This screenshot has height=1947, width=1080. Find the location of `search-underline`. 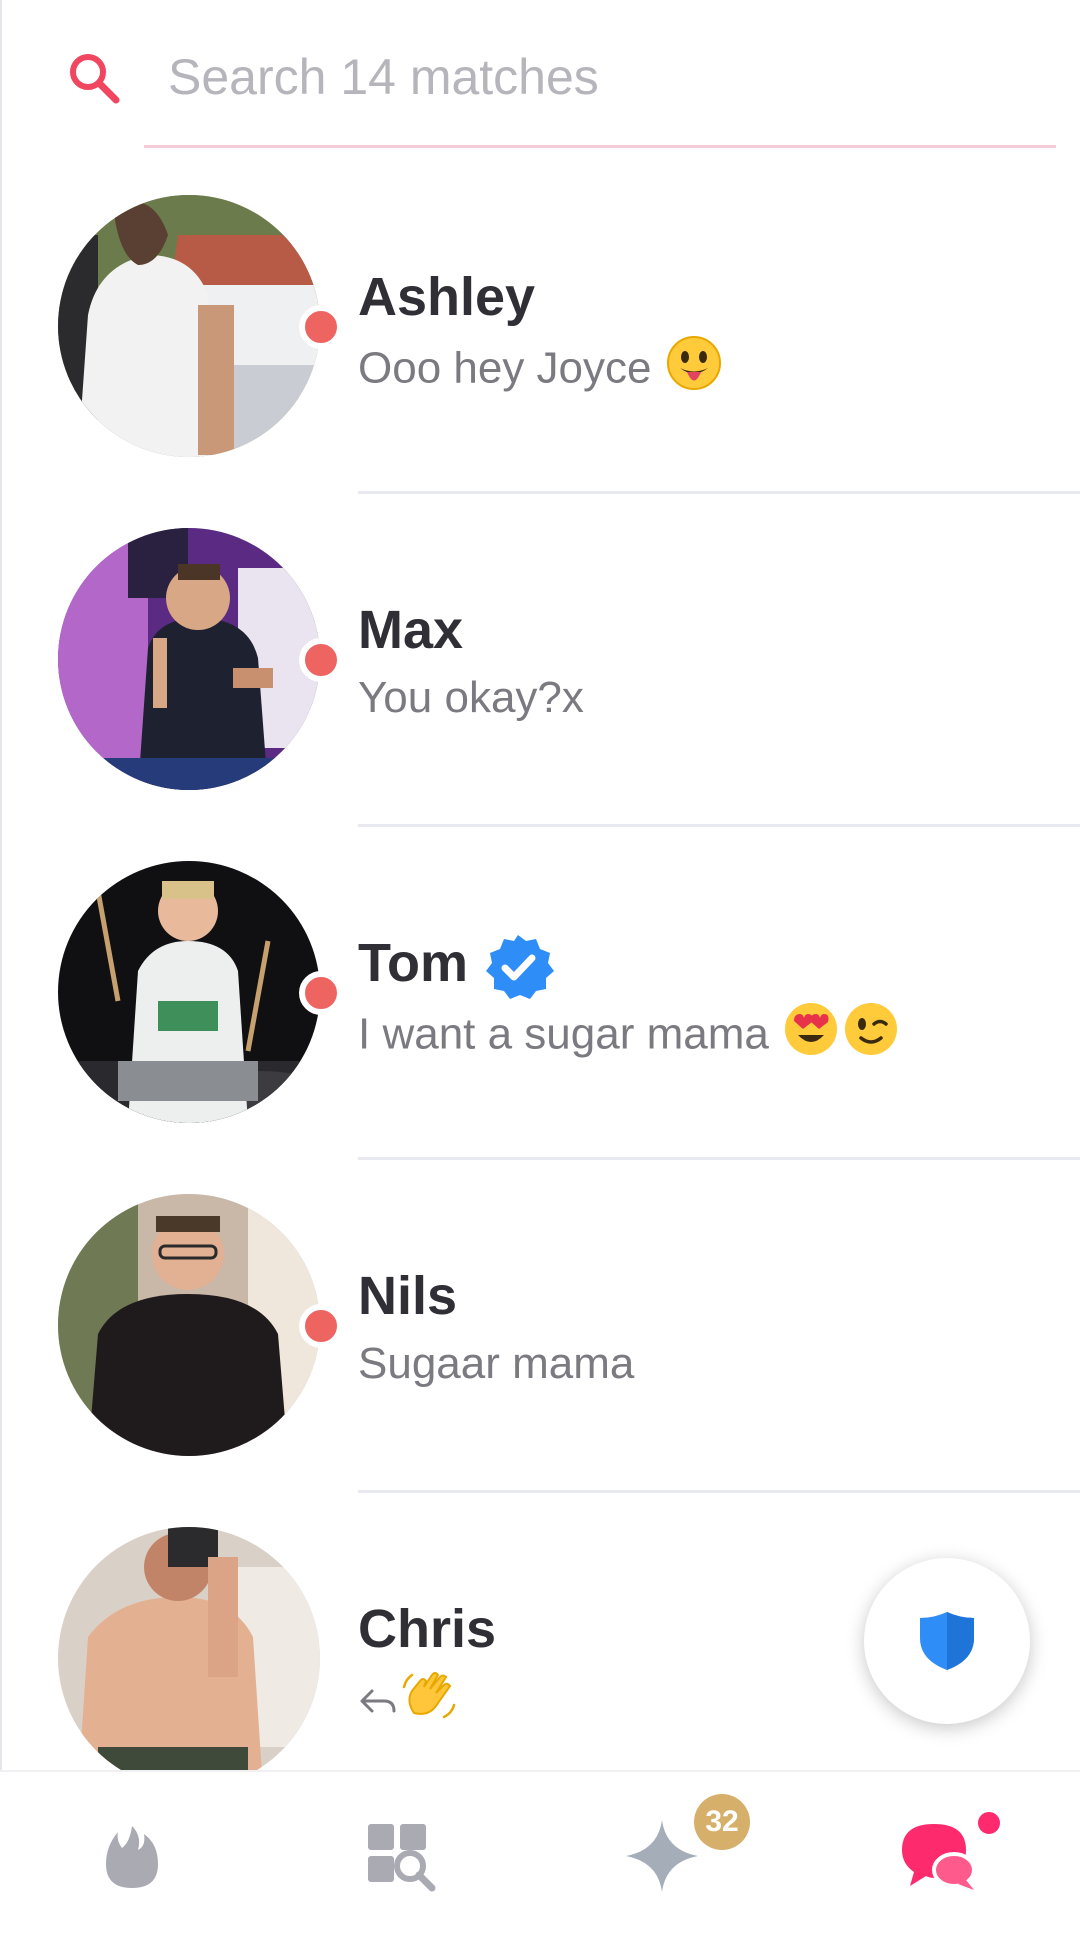

search-underline is located at coordinates (600, 146).